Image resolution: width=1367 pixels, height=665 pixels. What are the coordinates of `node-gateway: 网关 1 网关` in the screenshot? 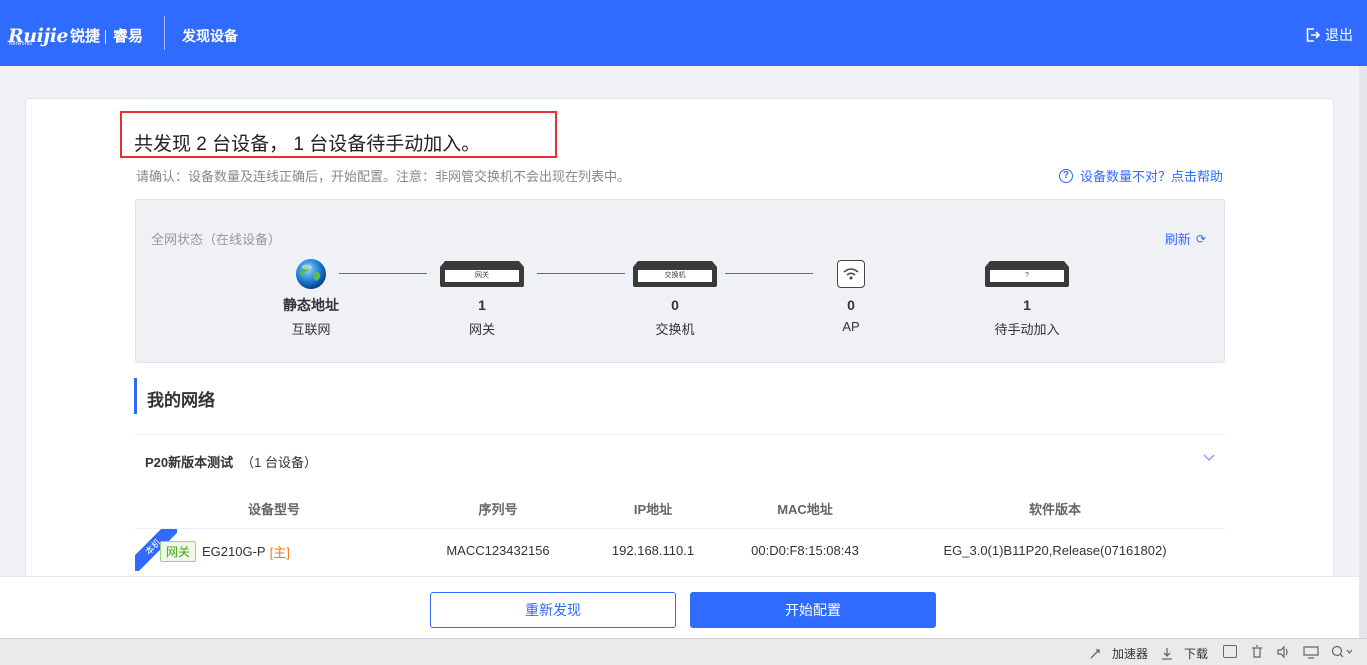 It's located at (482, 298).